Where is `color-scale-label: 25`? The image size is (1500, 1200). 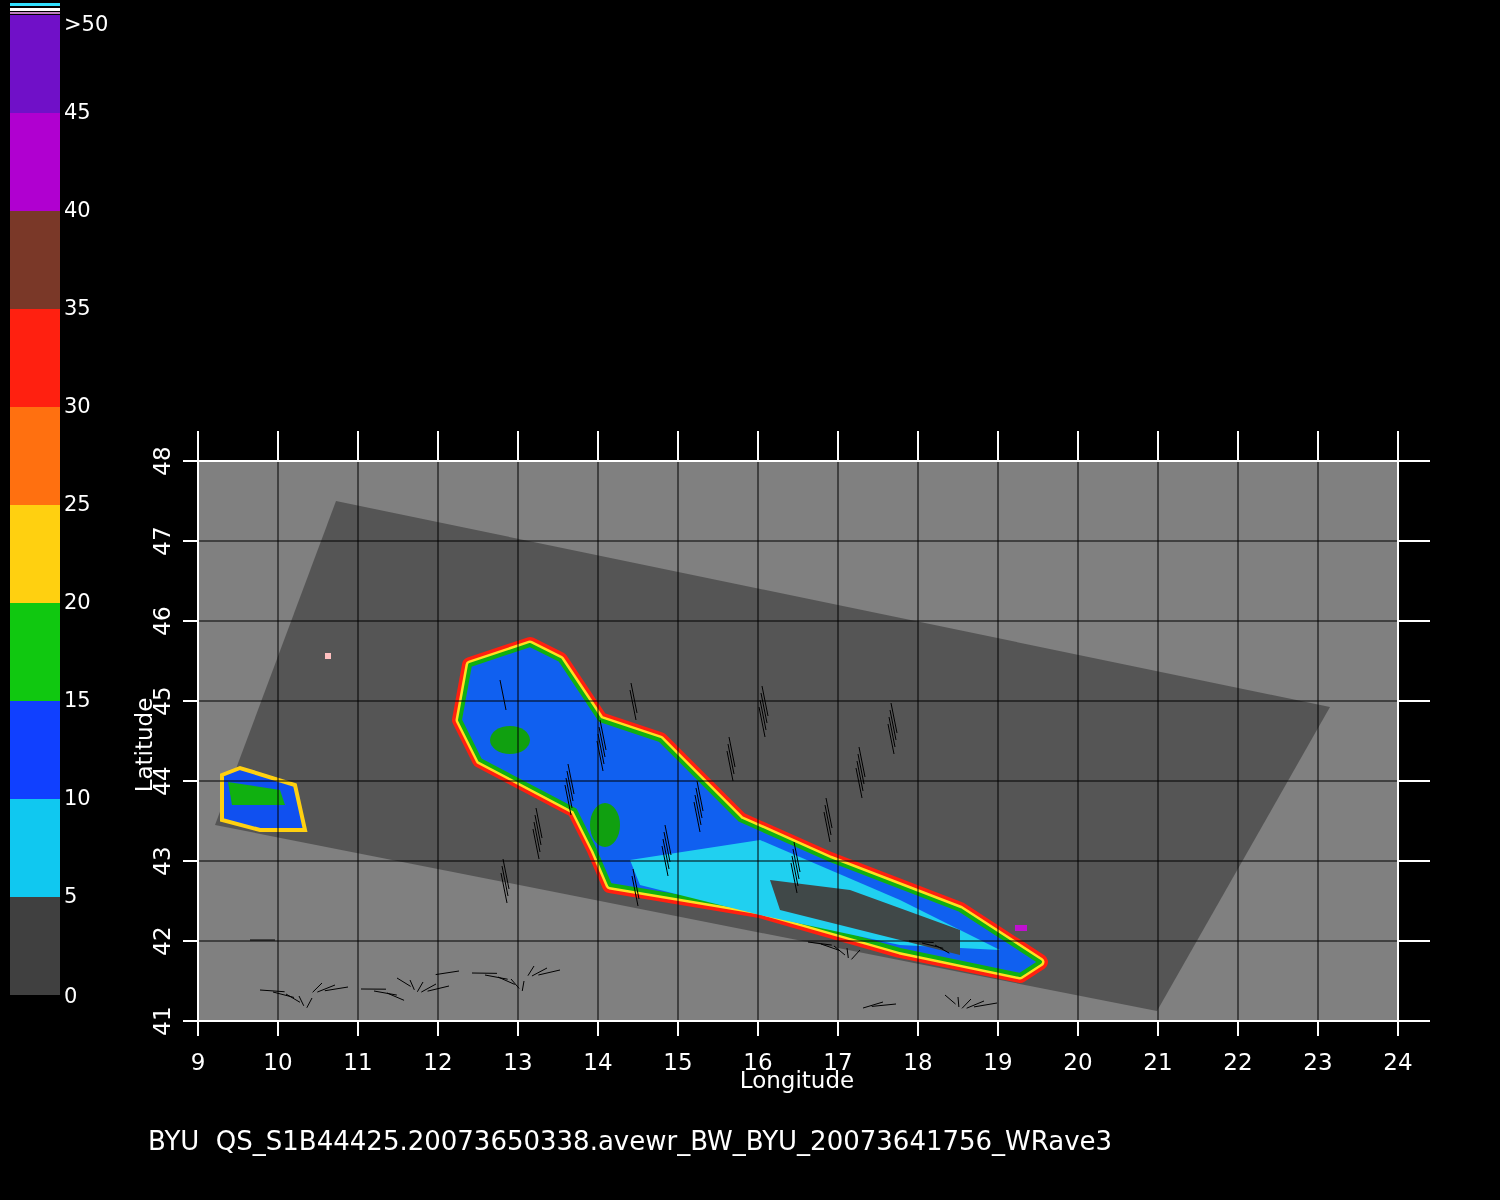 color-scale-label: 25 is located at coordinates (77, 504).